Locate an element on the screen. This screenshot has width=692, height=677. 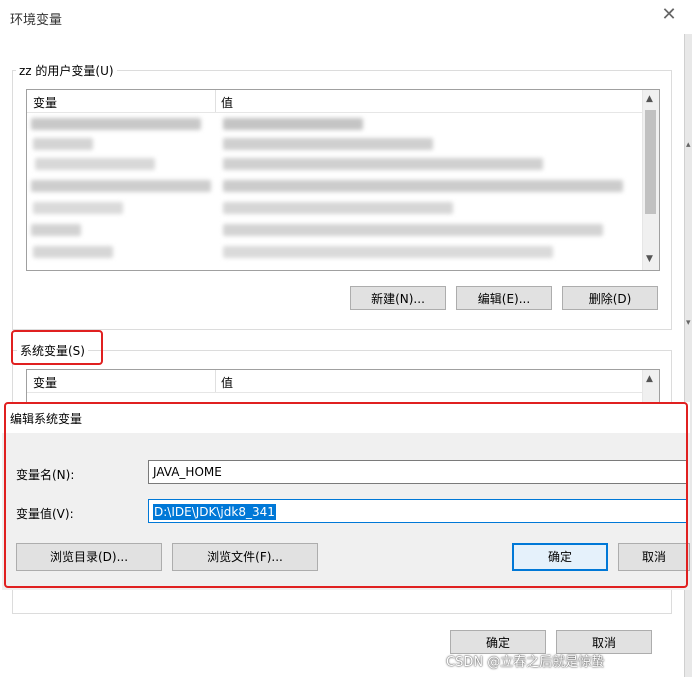
window-title: 环境变量 is located at coordinates (36, 20).